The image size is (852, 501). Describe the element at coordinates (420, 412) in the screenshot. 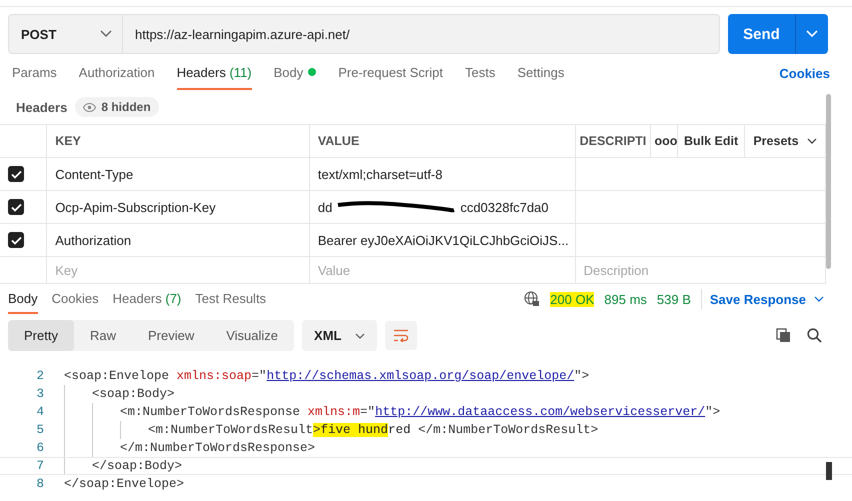

I see `code-line: <m:NumberToWordsResponse xmlns:m="http://www.dataaccess.com/webservicesserver/">` at that location.